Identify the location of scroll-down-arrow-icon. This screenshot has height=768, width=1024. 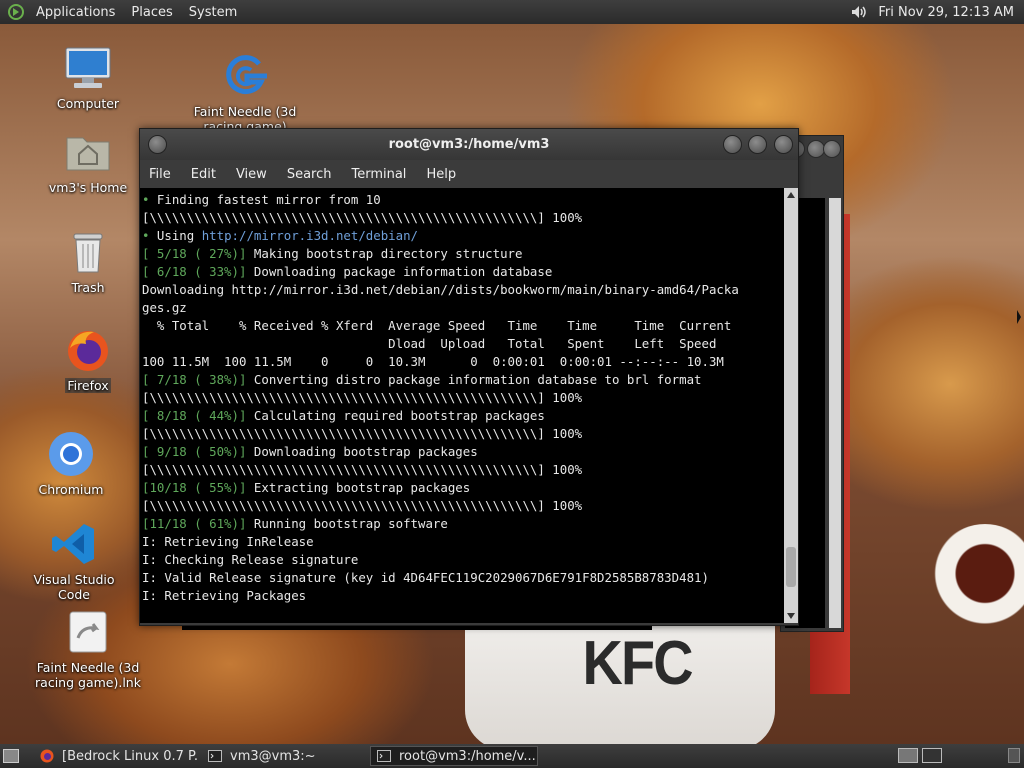
(791, 616).